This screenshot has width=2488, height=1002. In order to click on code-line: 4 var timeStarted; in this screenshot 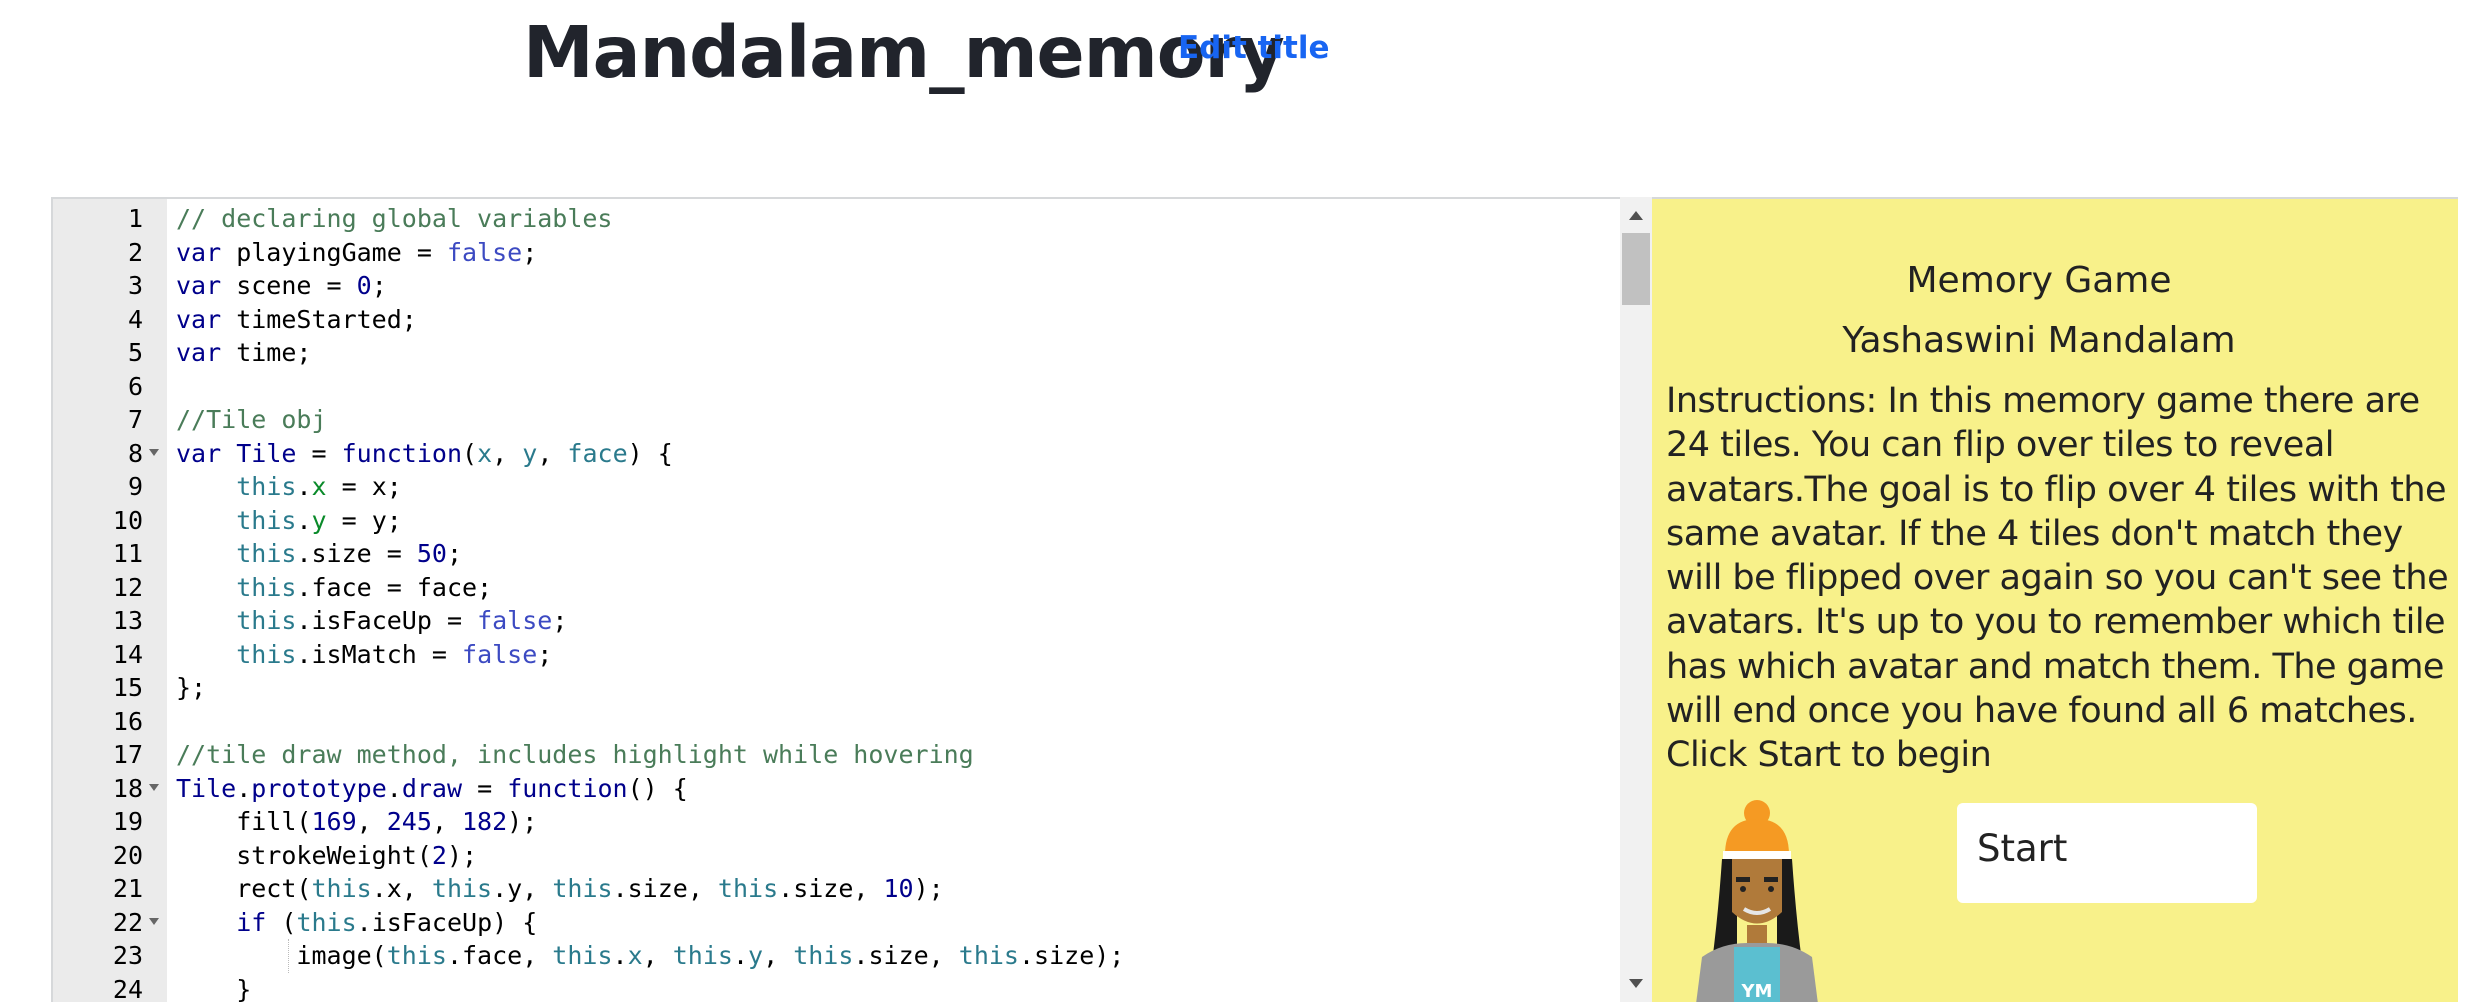, I will do `click(836, 319)`.